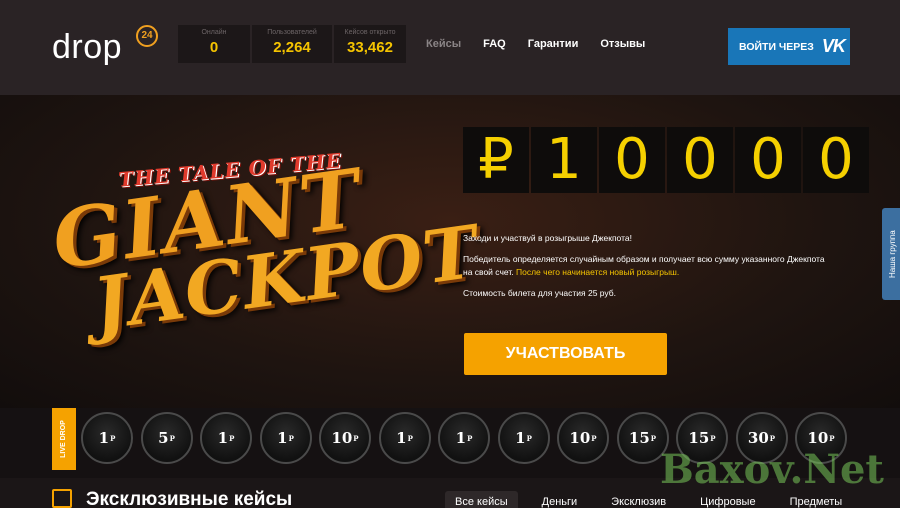 The image size is (900, 508). Describe the element at coordinates (539, 293) in the screenshot. I see `description-line-3: Стоимость билета для участия 25 руб.` at that location.